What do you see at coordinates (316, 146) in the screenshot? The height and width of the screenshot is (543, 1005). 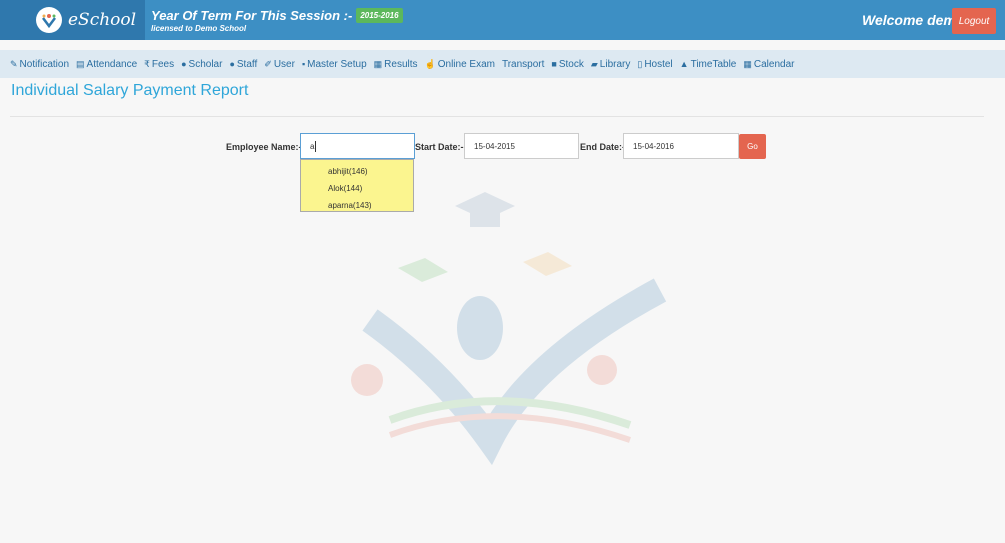 I see `text-caret` at bounding box center [316, 146].